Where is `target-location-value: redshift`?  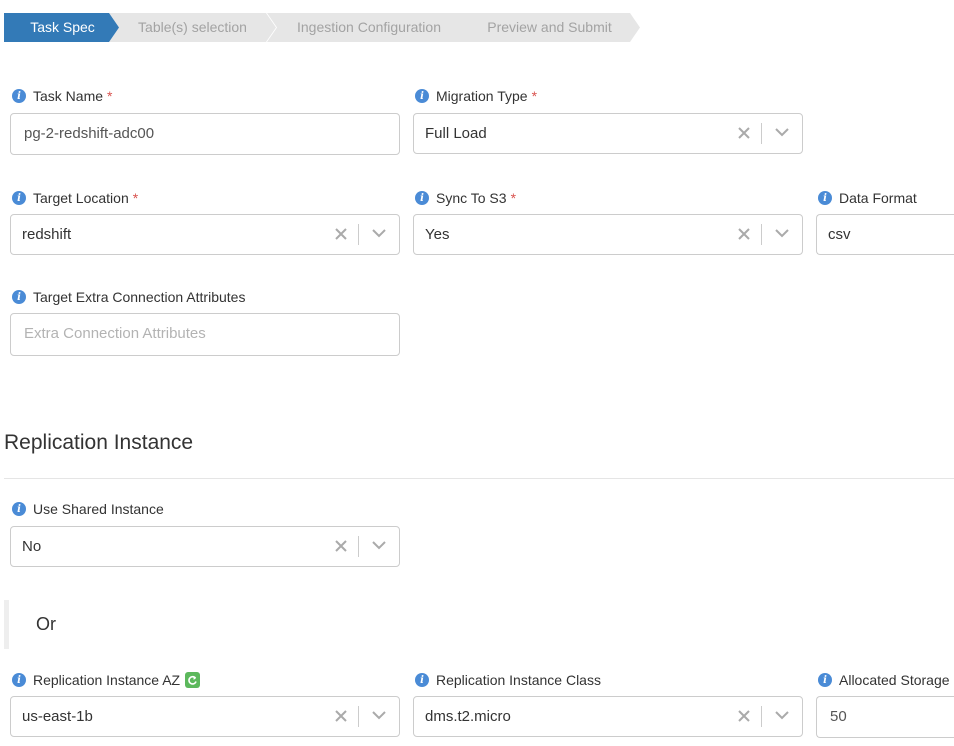
target-location-value: redshift is located at coordinates (47, 234).